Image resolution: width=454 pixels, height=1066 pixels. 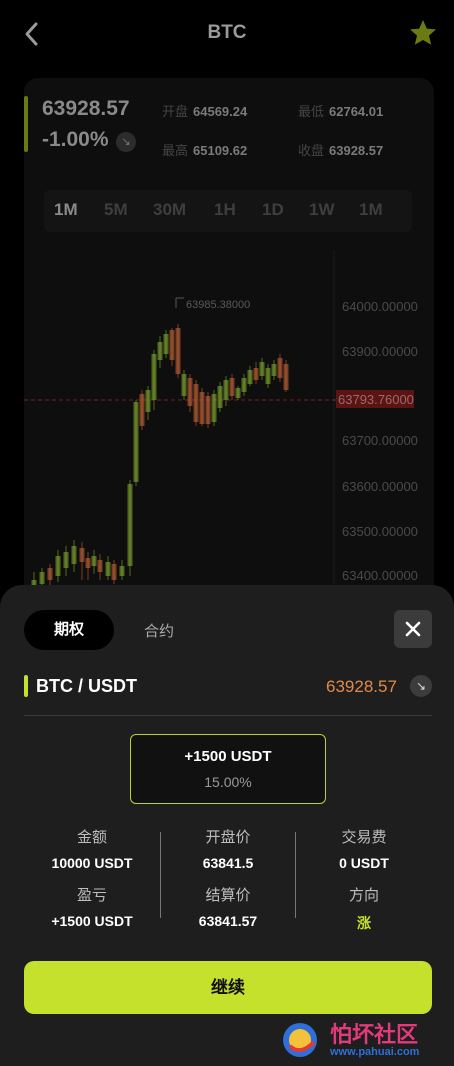 I want to click on timeframe-tab: 1H, so click(x=225, y=210).